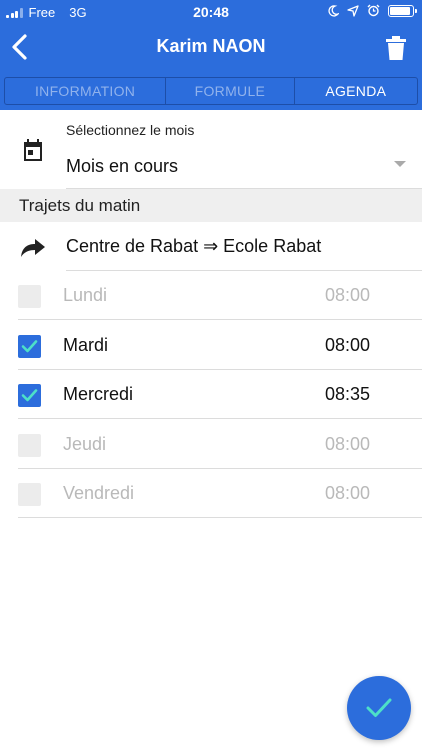 This screenshot has width=422, height=750. Describe the element at coordinates (396, 48) in the screenshot. I see `trash-icon` at that location.